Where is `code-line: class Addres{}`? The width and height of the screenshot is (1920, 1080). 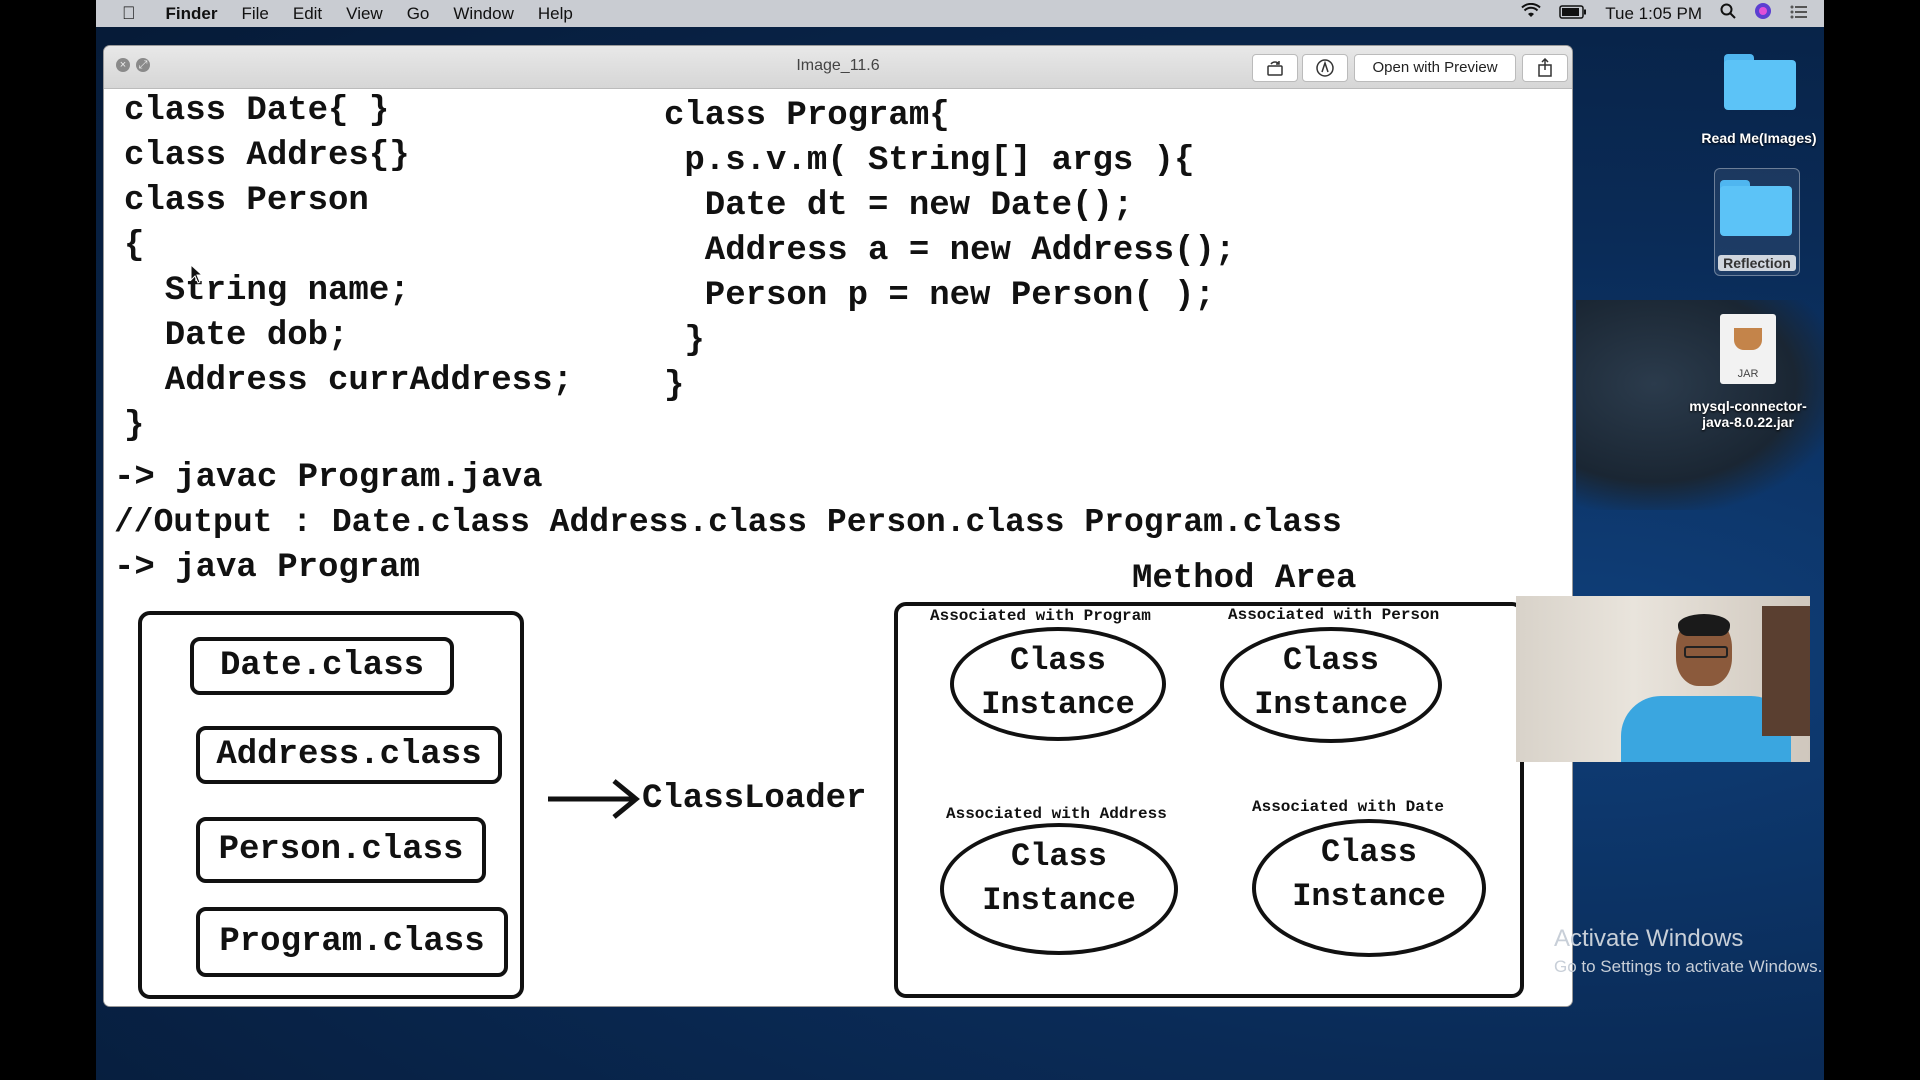
code-line: class Addres{} is located at coordinates (267, 156).